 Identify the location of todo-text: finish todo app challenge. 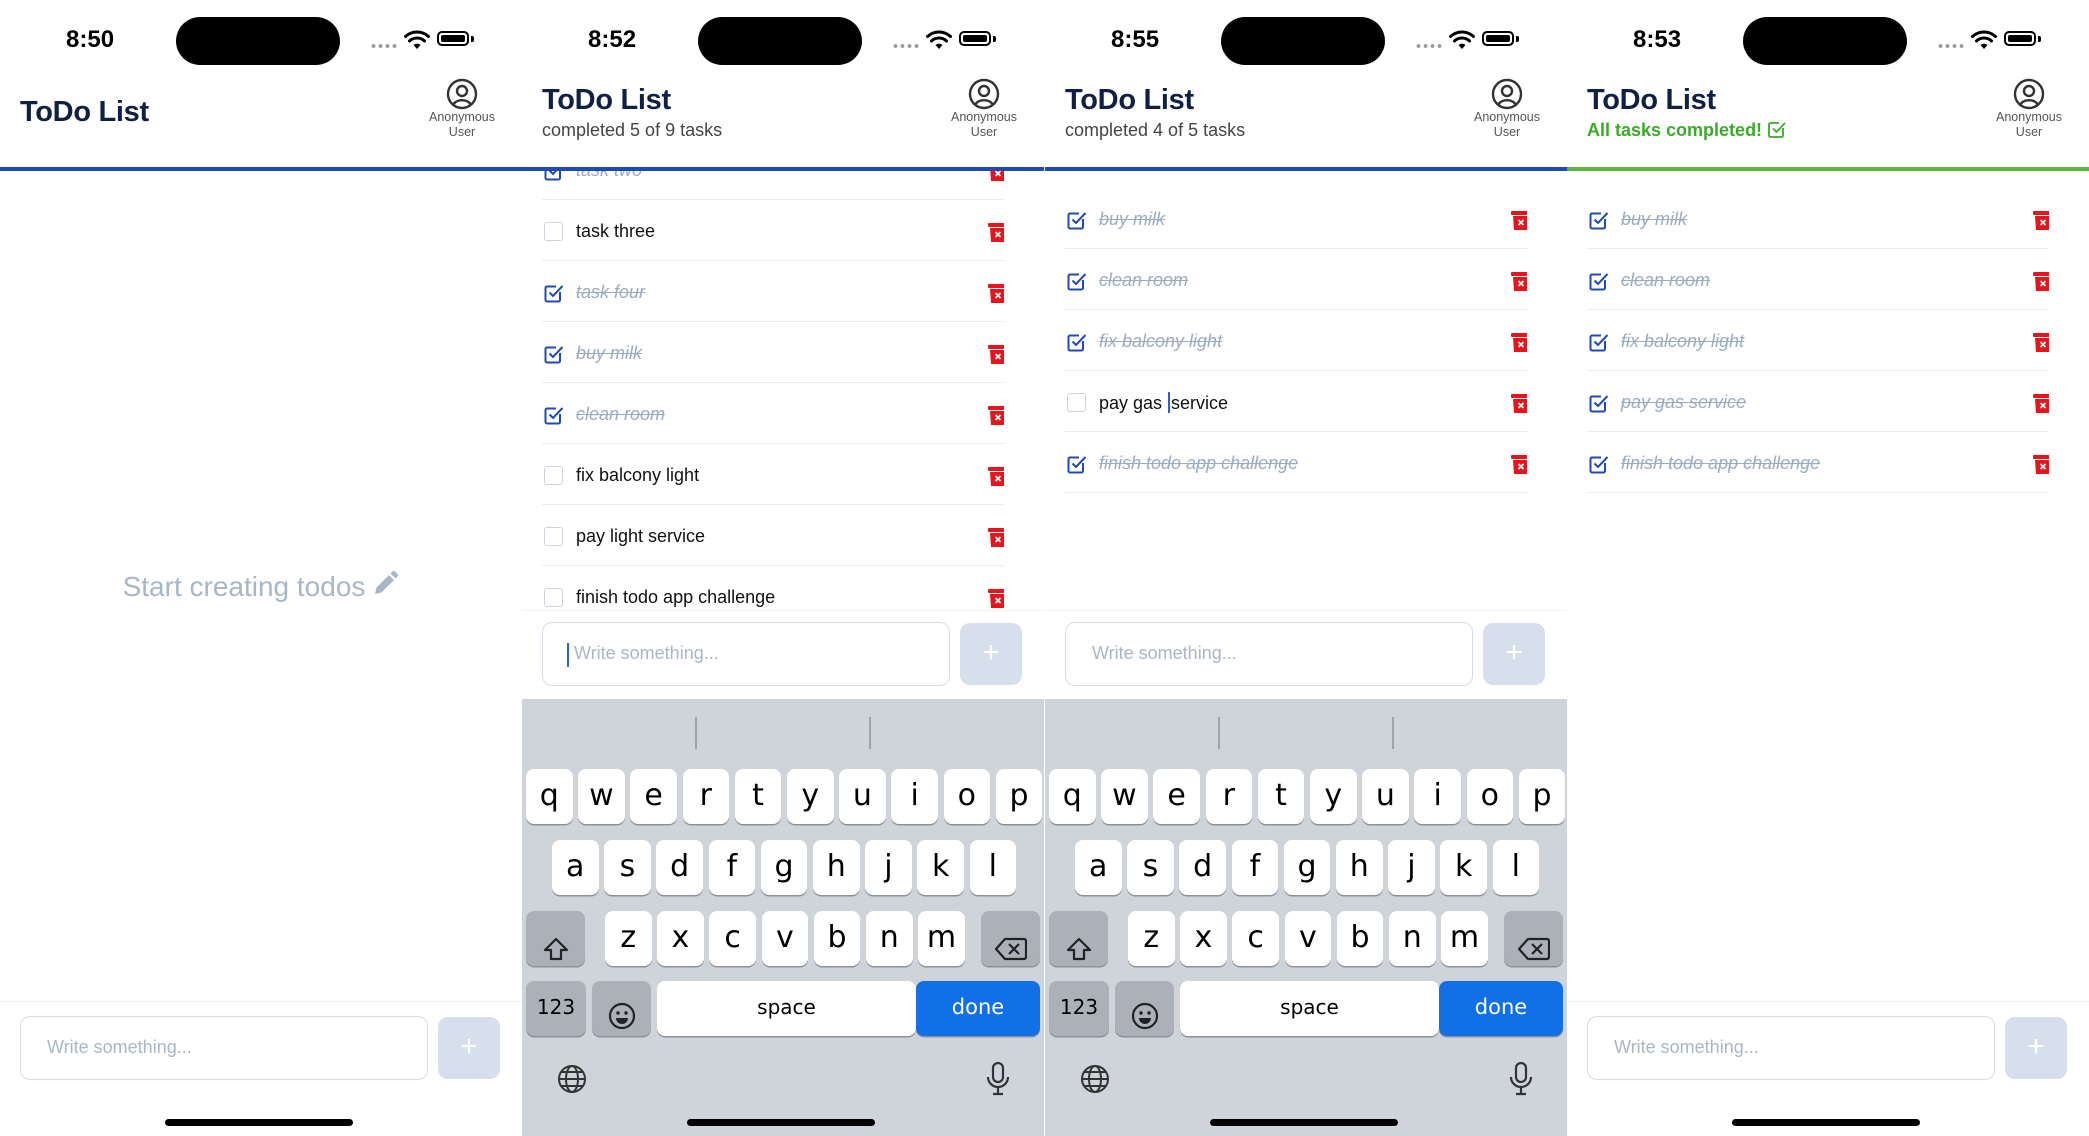
(1198, 463).